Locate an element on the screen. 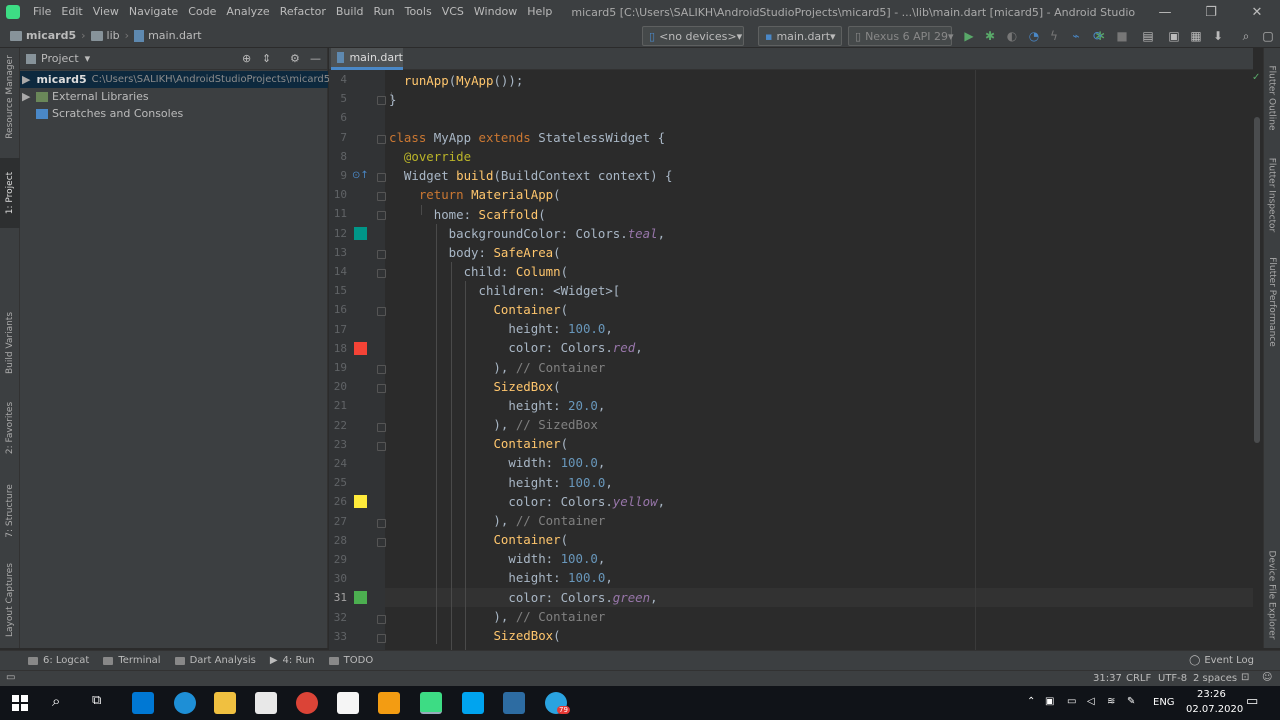 Image resolution: width=1280 pixels, height=720 pixels. tab-main-dart: main.dart is located at coordinates (367, 59).